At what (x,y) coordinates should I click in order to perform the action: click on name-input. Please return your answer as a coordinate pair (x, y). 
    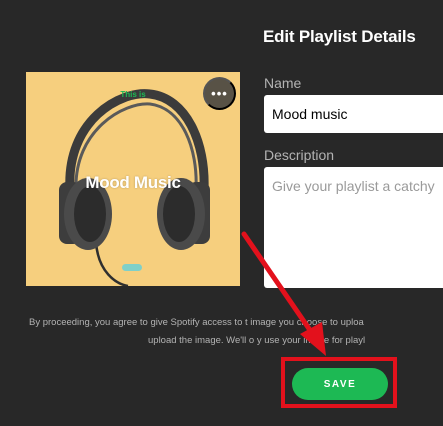
    Looking at the image, I should click on (353, 114).